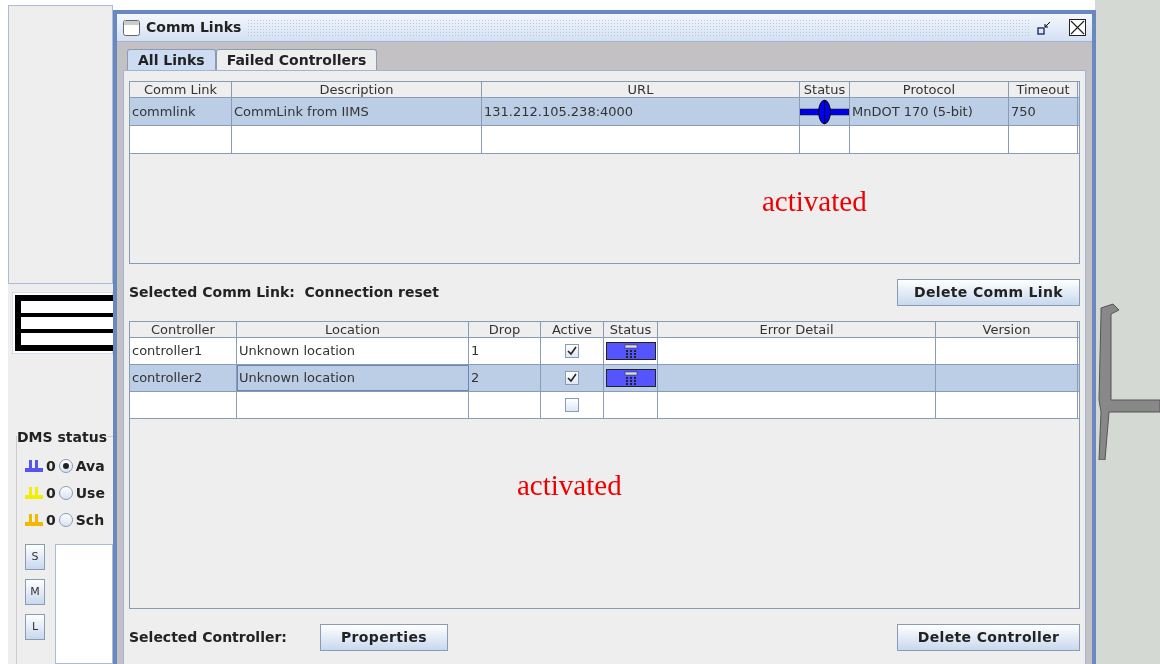 The height and width of the screenshot is (664, 1160). Describe the element at coordinates (475, 378) in the screenshot. I see `table-cell-text: 2` at that location.